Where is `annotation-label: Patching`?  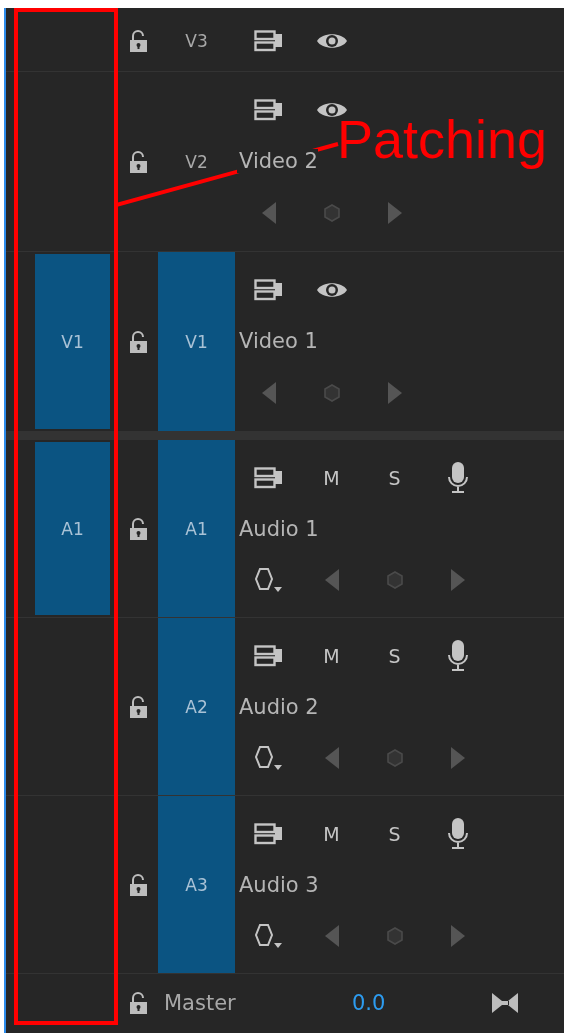 annotation-label: Patching is located at coordinates (442, 139).